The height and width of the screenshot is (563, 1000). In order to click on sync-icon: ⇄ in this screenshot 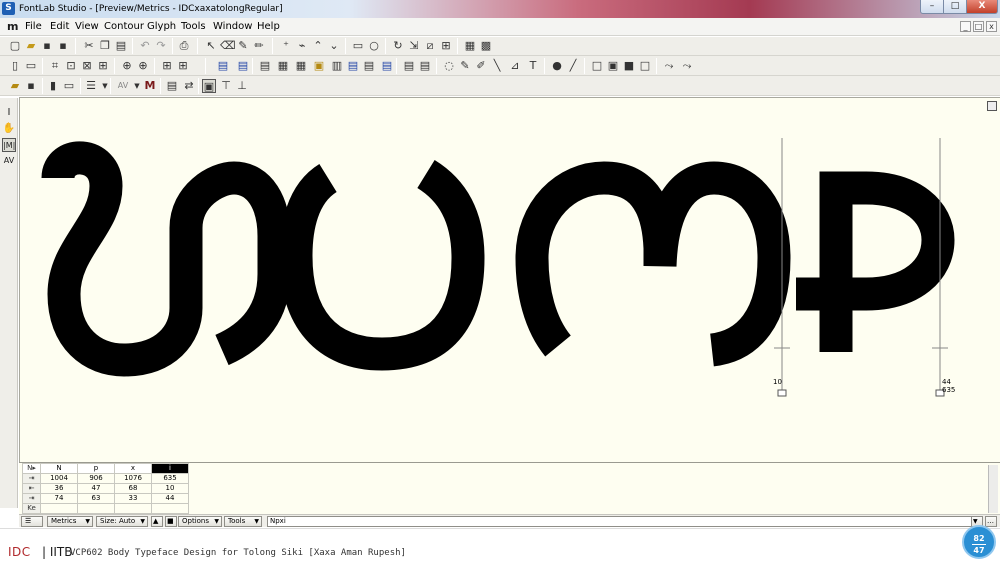, I will do `click(189, 86)`.